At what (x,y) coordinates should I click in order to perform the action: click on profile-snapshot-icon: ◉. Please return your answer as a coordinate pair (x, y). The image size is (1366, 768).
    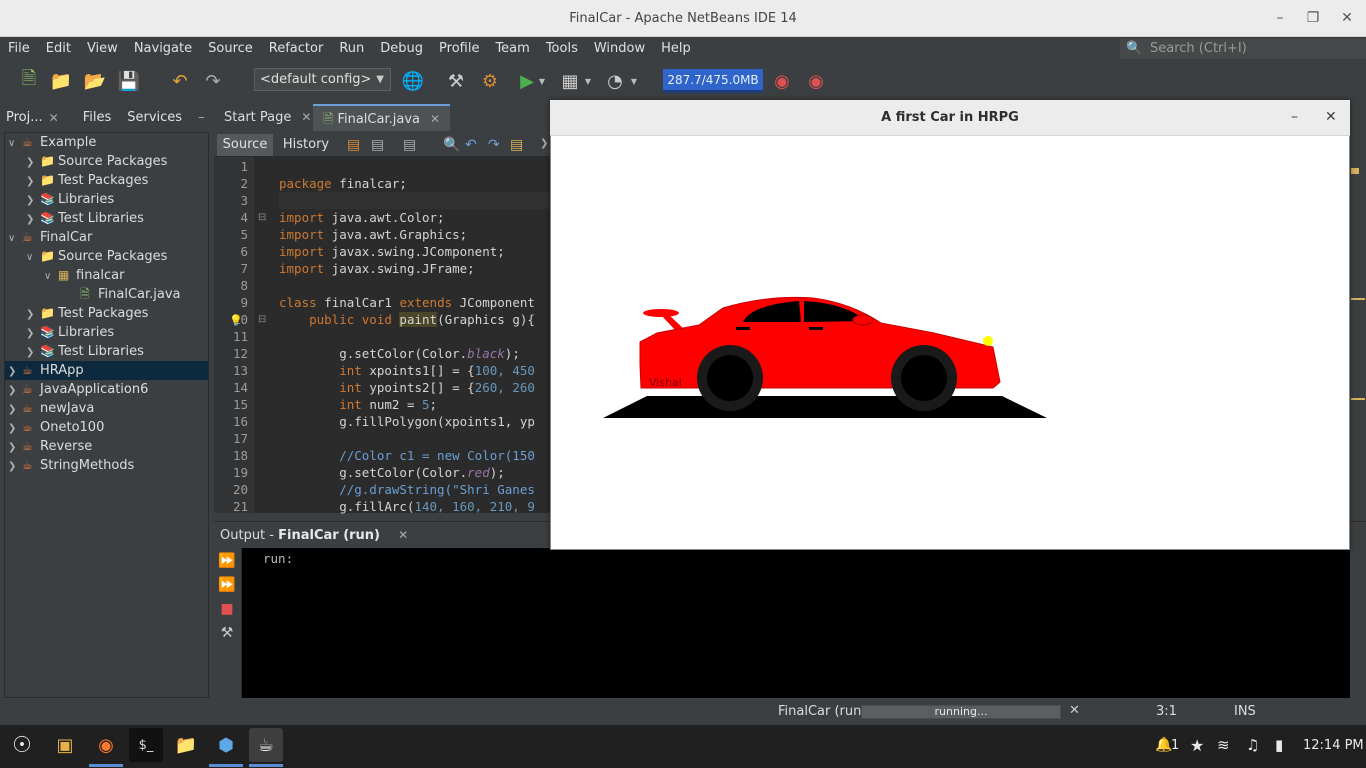
    Looking at the image, I should click on (816, 81).